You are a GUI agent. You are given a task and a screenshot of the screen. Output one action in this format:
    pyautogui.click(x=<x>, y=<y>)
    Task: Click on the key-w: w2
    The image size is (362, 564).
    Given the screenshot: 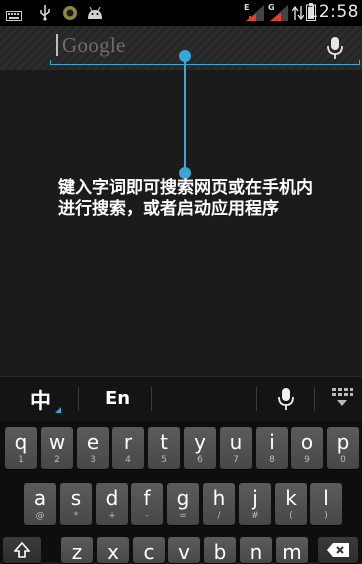 What is the action you would take?
    pyautogui.click(x=57, y=448)
    